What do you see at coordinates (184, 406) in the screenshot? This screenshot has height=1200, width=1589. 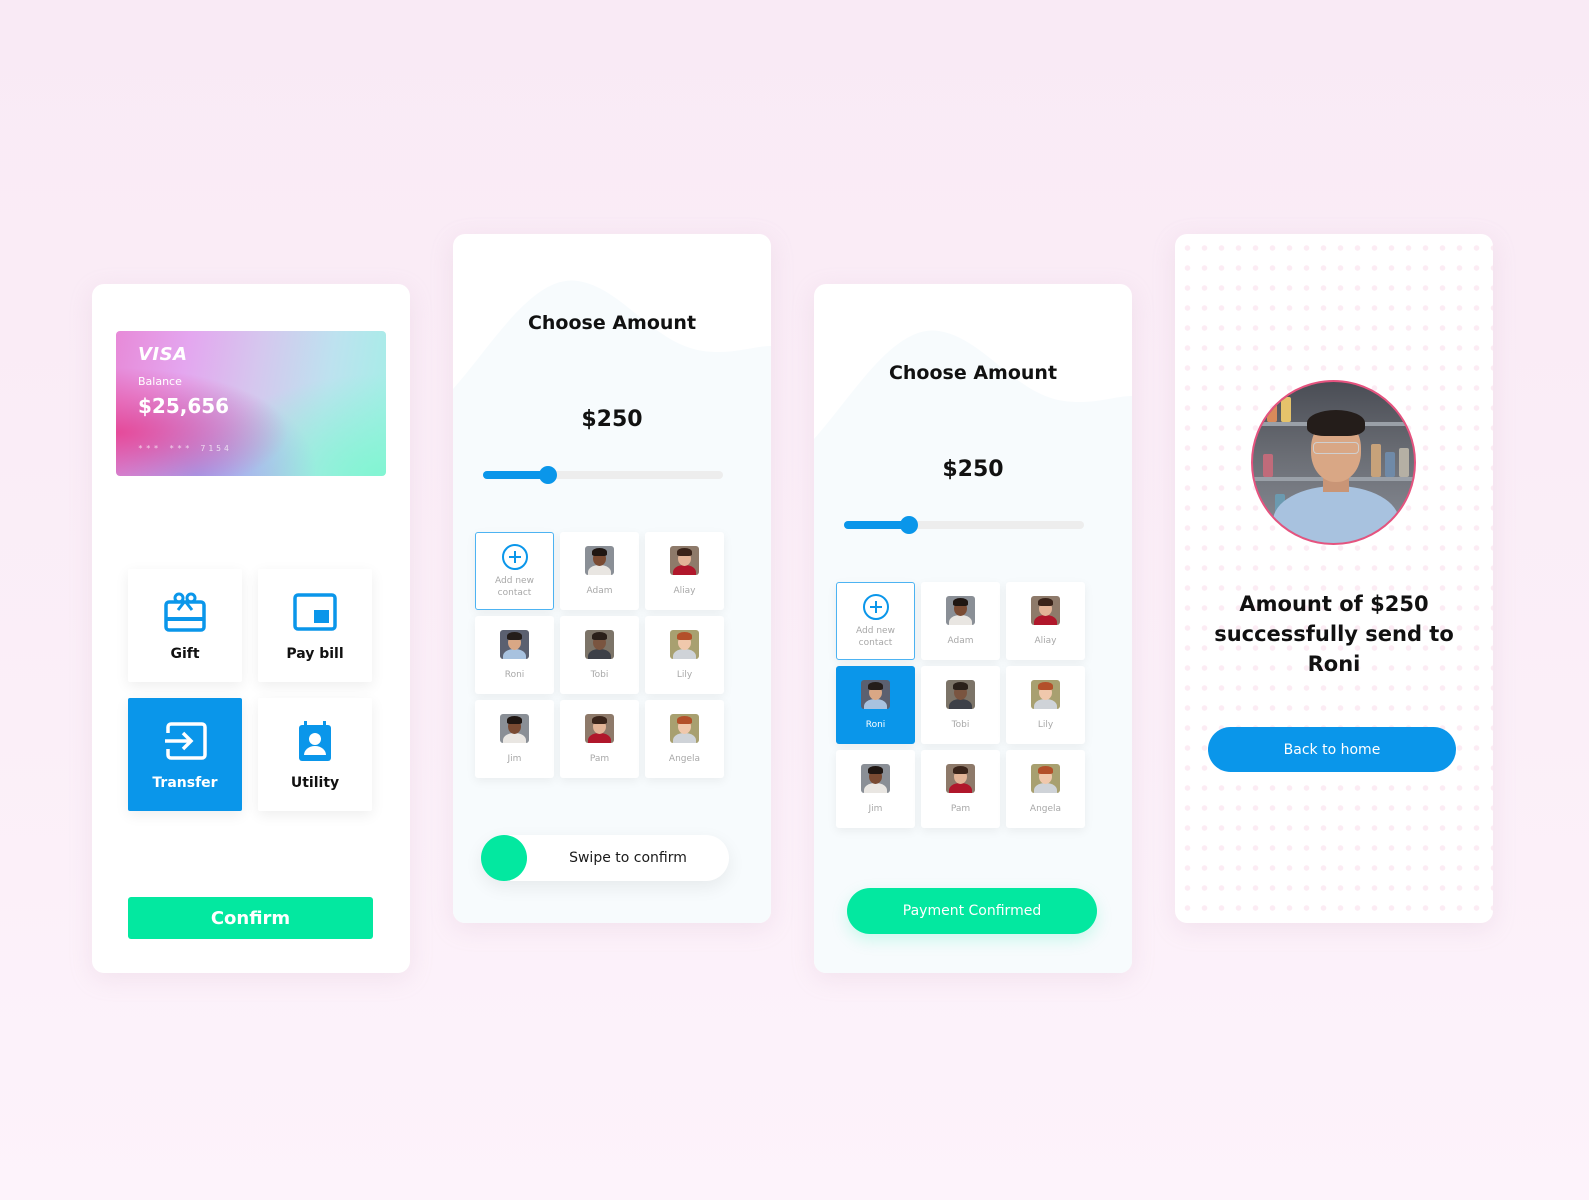 I see `balance-value: $25,656` at bounding box center [184, 406].